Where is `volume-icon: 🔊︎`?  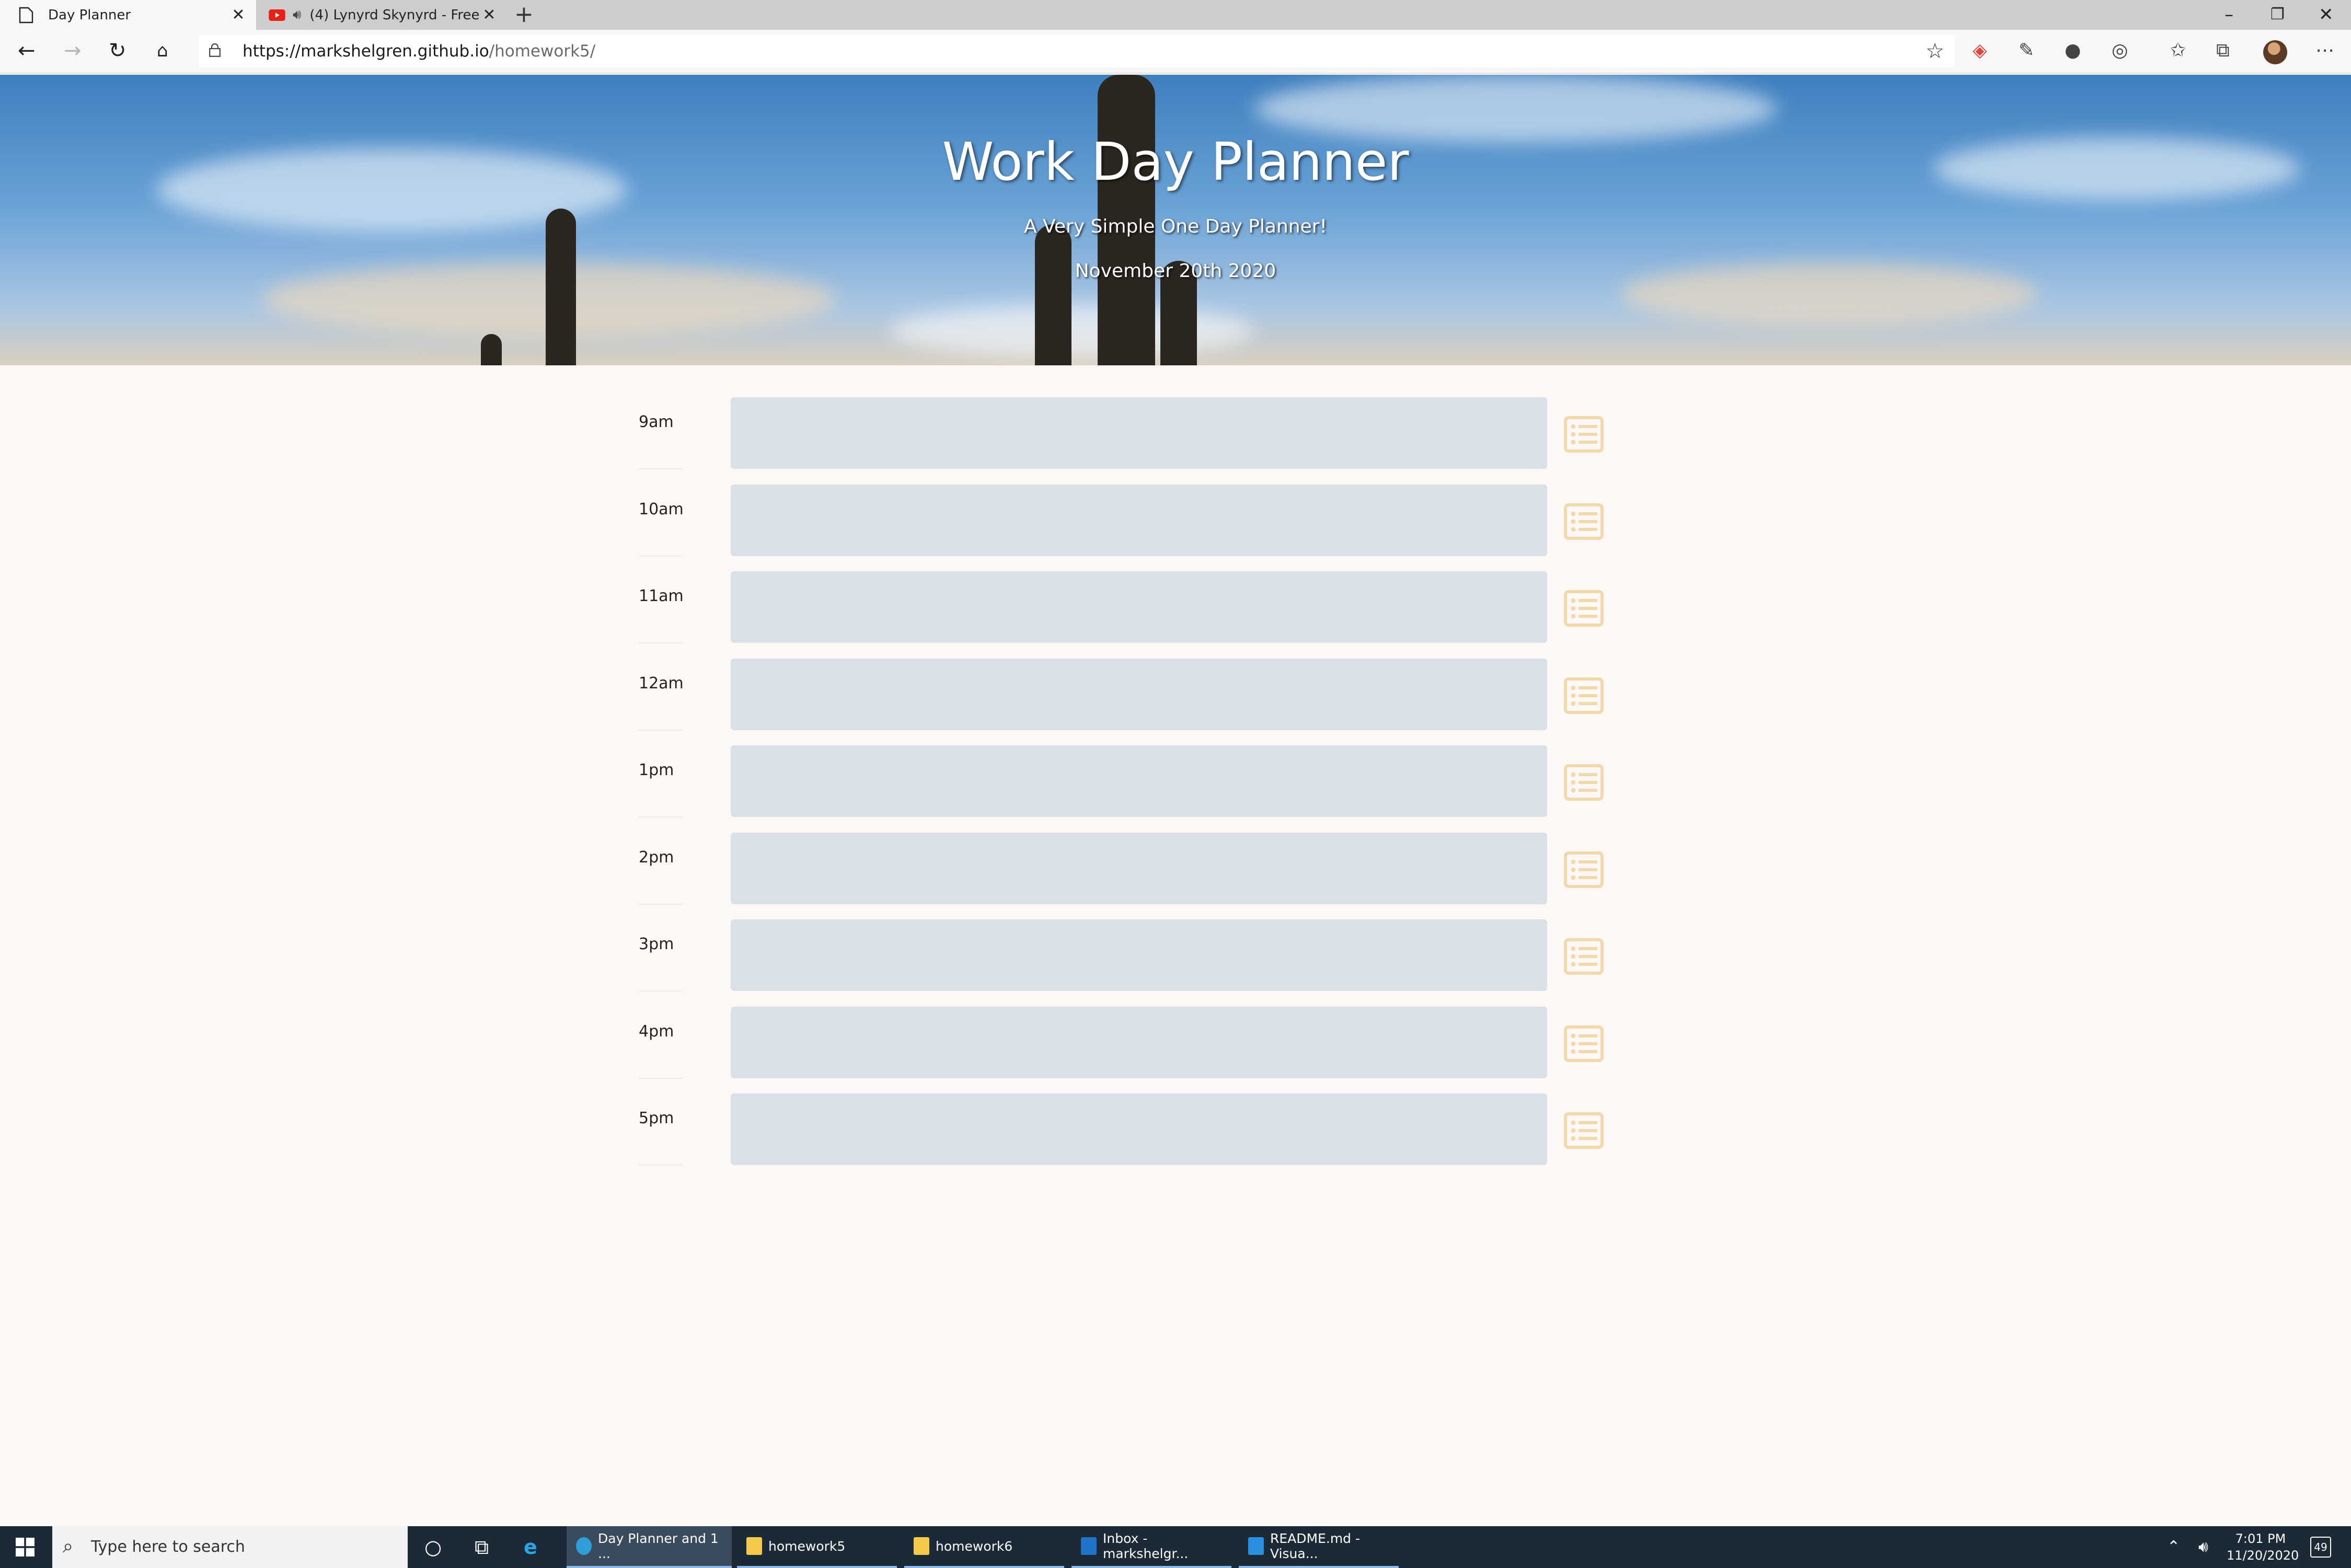 volume-icon: 🔊︎ is located at coordinates (2203, 1547).